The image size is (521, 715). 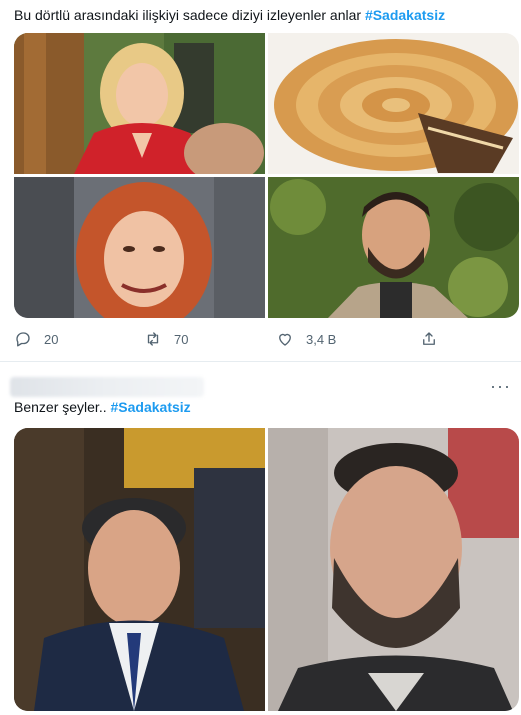 I want to click on reply-count: 20, so click(x=51, y=339).